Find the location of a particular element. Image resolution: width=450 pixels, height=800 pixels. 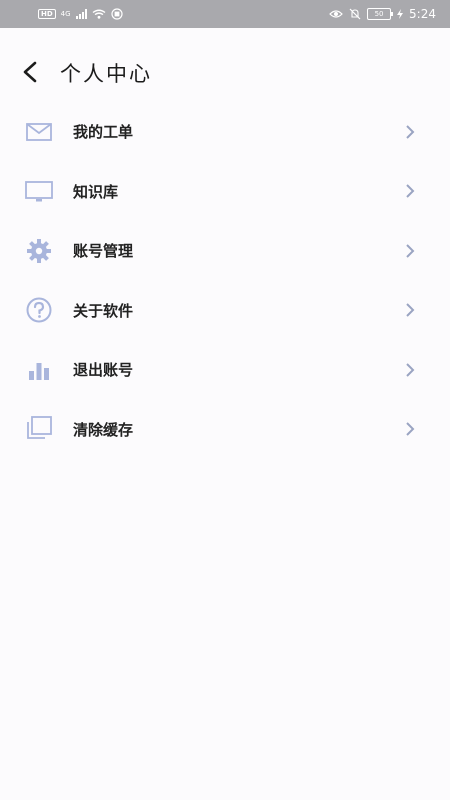

menu-item-label: 关于软件 is located at coordinates (103, 310).